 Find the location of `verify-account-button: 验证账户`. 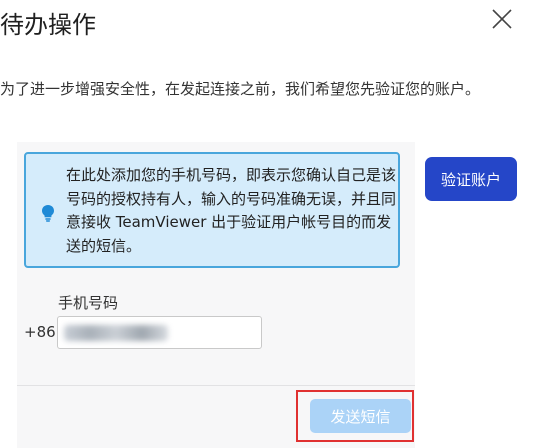

verify-account-button: 验证账户 is located at coordinates (471, 179).